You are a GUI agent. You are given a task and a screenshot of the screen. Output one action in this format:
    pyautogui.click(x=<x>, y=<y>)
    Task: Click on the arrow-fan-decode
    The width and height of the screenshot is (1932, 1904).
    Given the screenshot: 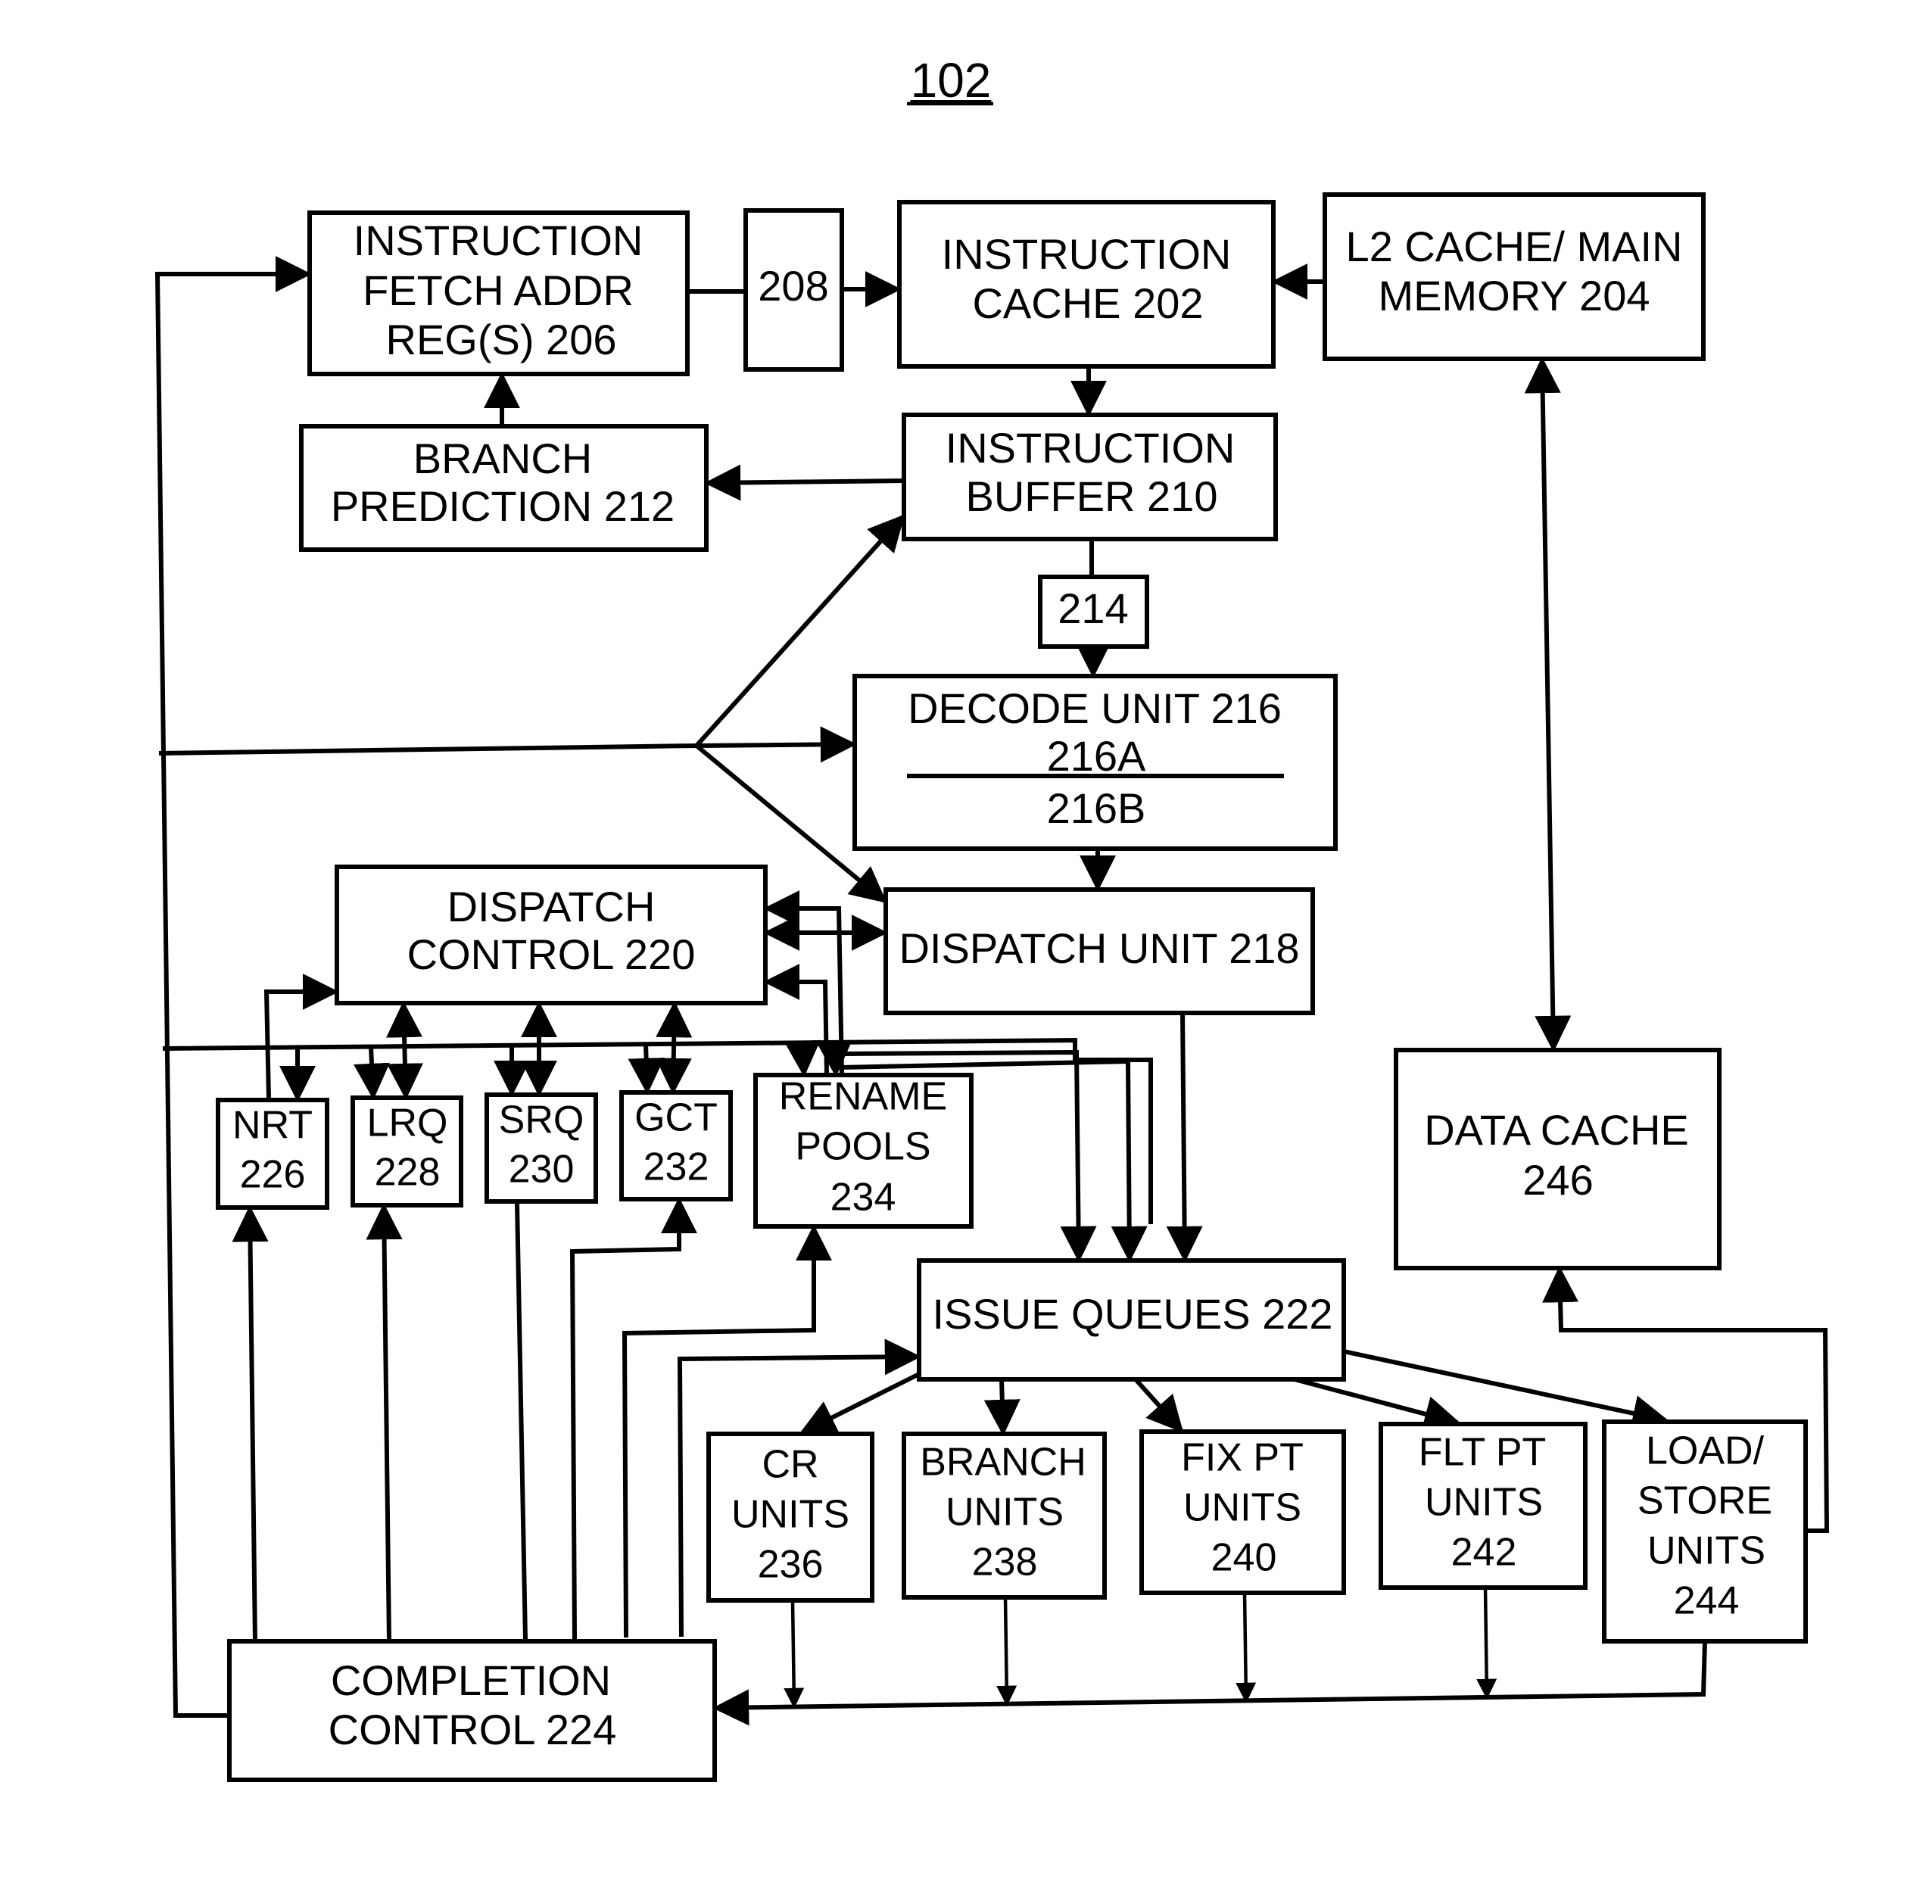 What is the action you would take?
    pyautogui.click(x=776, y=744)
    